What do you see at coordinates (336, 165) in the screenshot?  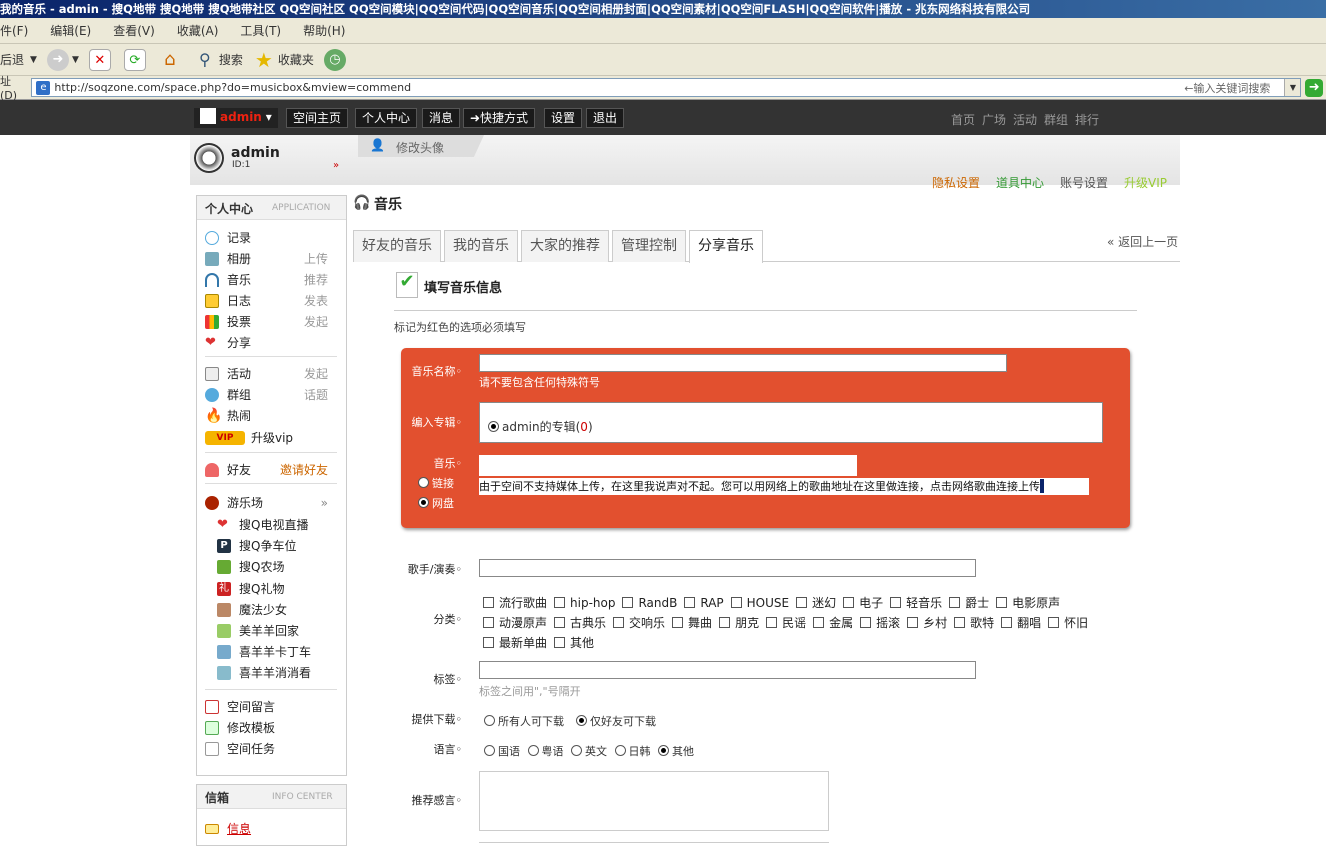 I see `expand-arrows-icon: »` at bounding box center [336, 165].